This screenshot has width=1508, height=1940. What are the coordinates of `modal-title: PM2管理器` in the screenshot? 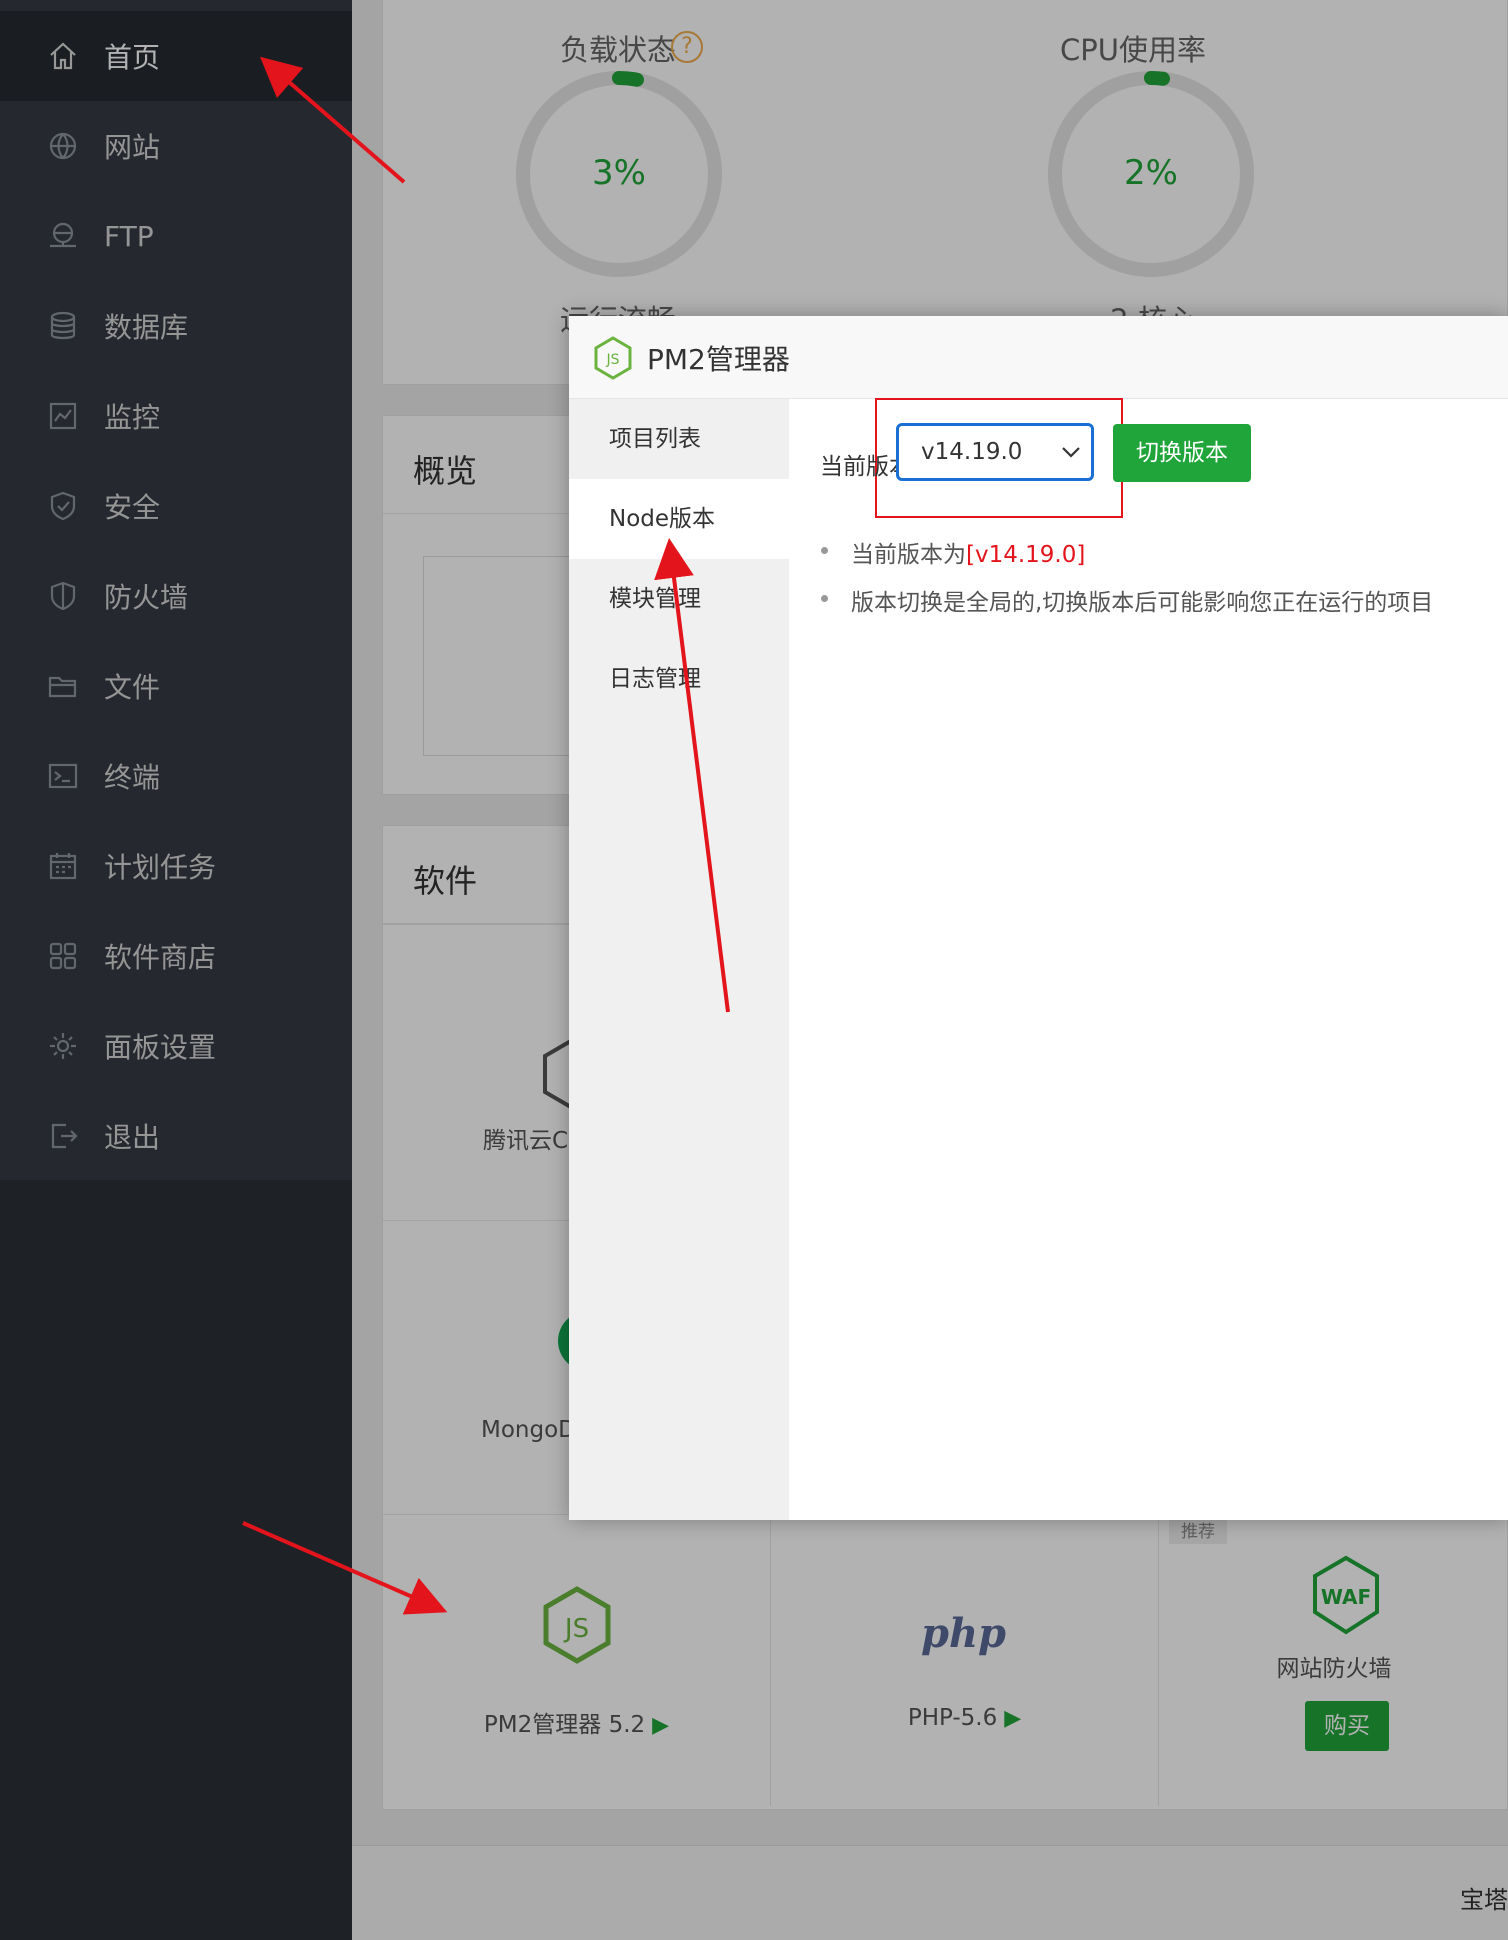 It's located at (718, 359).